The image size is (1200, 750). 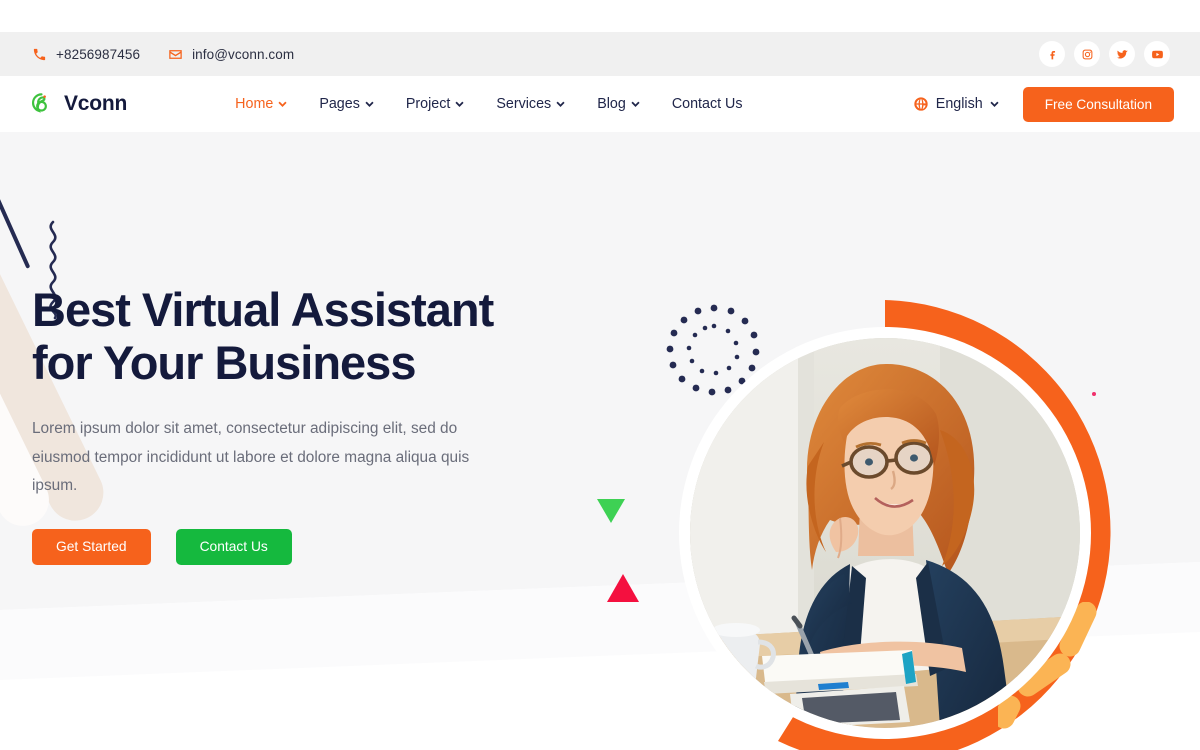 What do you see at coordinates (611, 511) in the screenshot?
I see `green-triangle-decoration` at bounding box center [611, 511].